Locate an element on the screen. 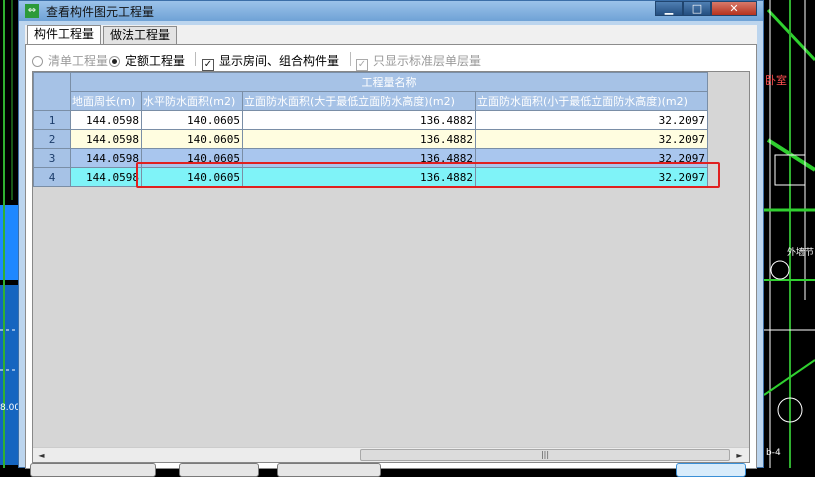 Image resolution: width=815 pixels, height=477 pixels. table-row: 2 144.0598 140.0605 136.4882 32.2097 is located at coordinates (370, 139).